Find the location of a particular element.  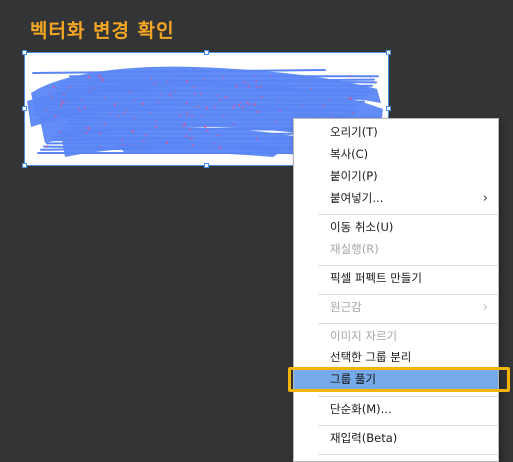

selection-handle-bottom-center is located at coordinates (206, 165).